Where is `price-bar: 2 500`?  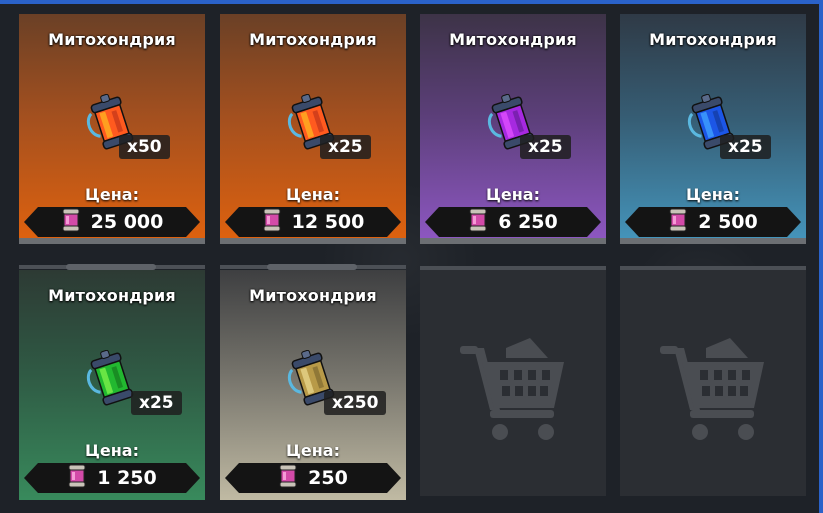 price-bar: 2 500 is located at coordinates (713, 222).